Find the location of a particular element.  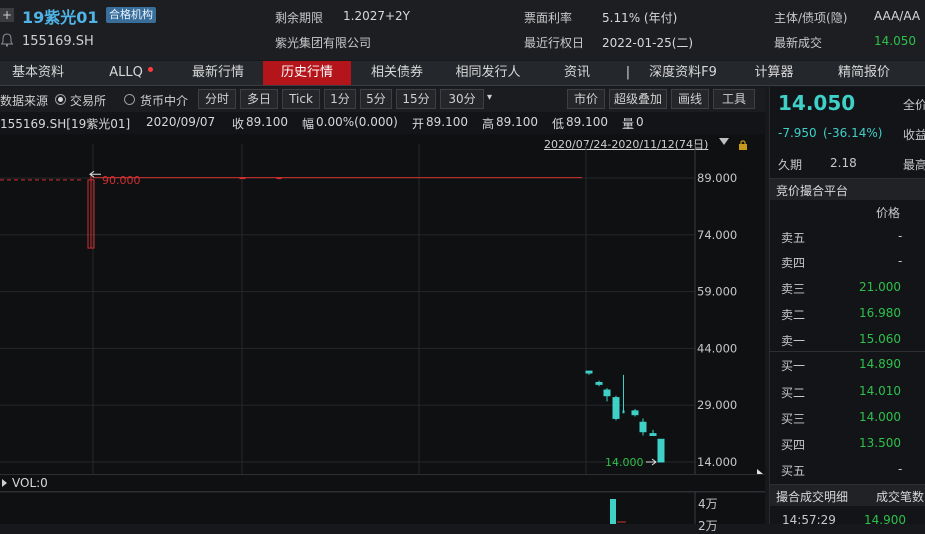

exercise-date-value: 2022-01-25(二) is located at coordinates (648, 43).